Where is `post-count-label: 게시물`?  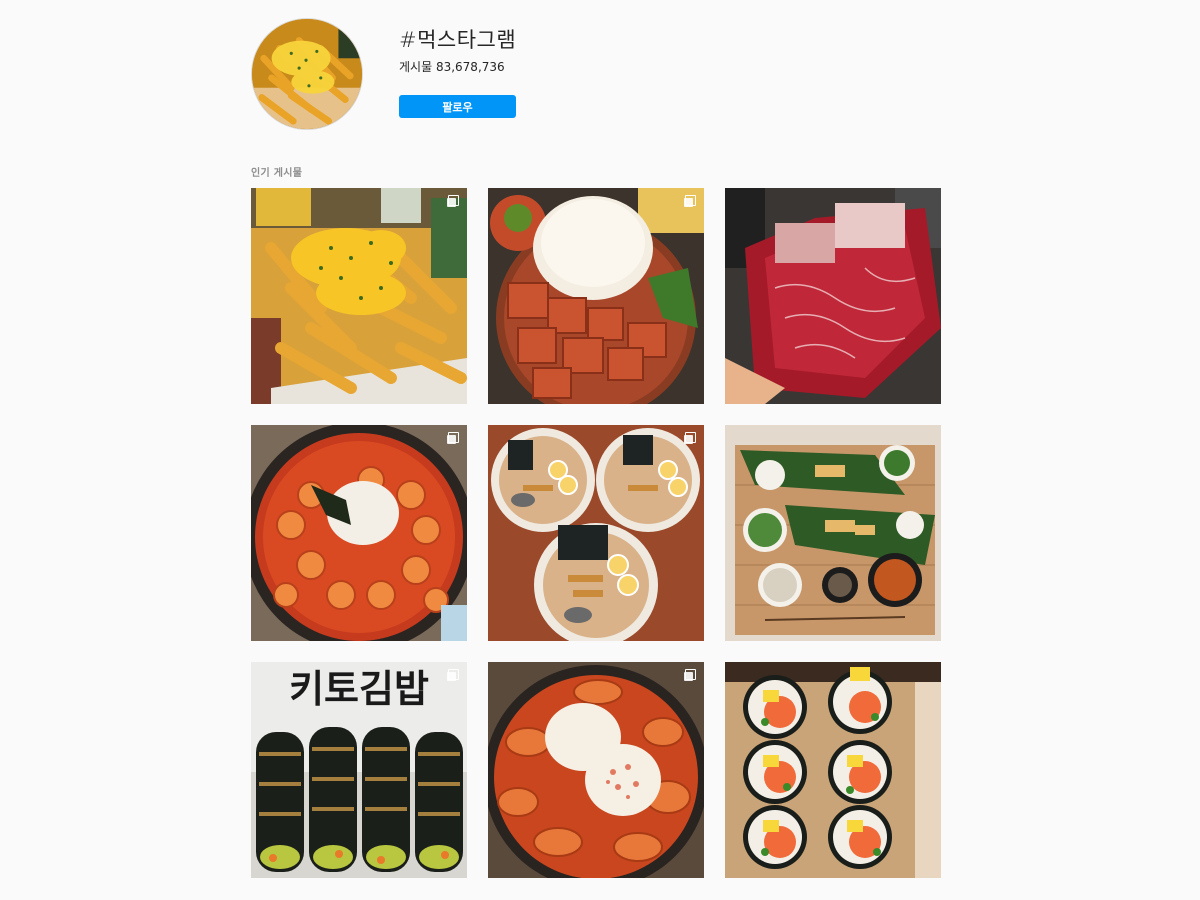
post-count-label: 게시물 is located at coordinates (416, 67).